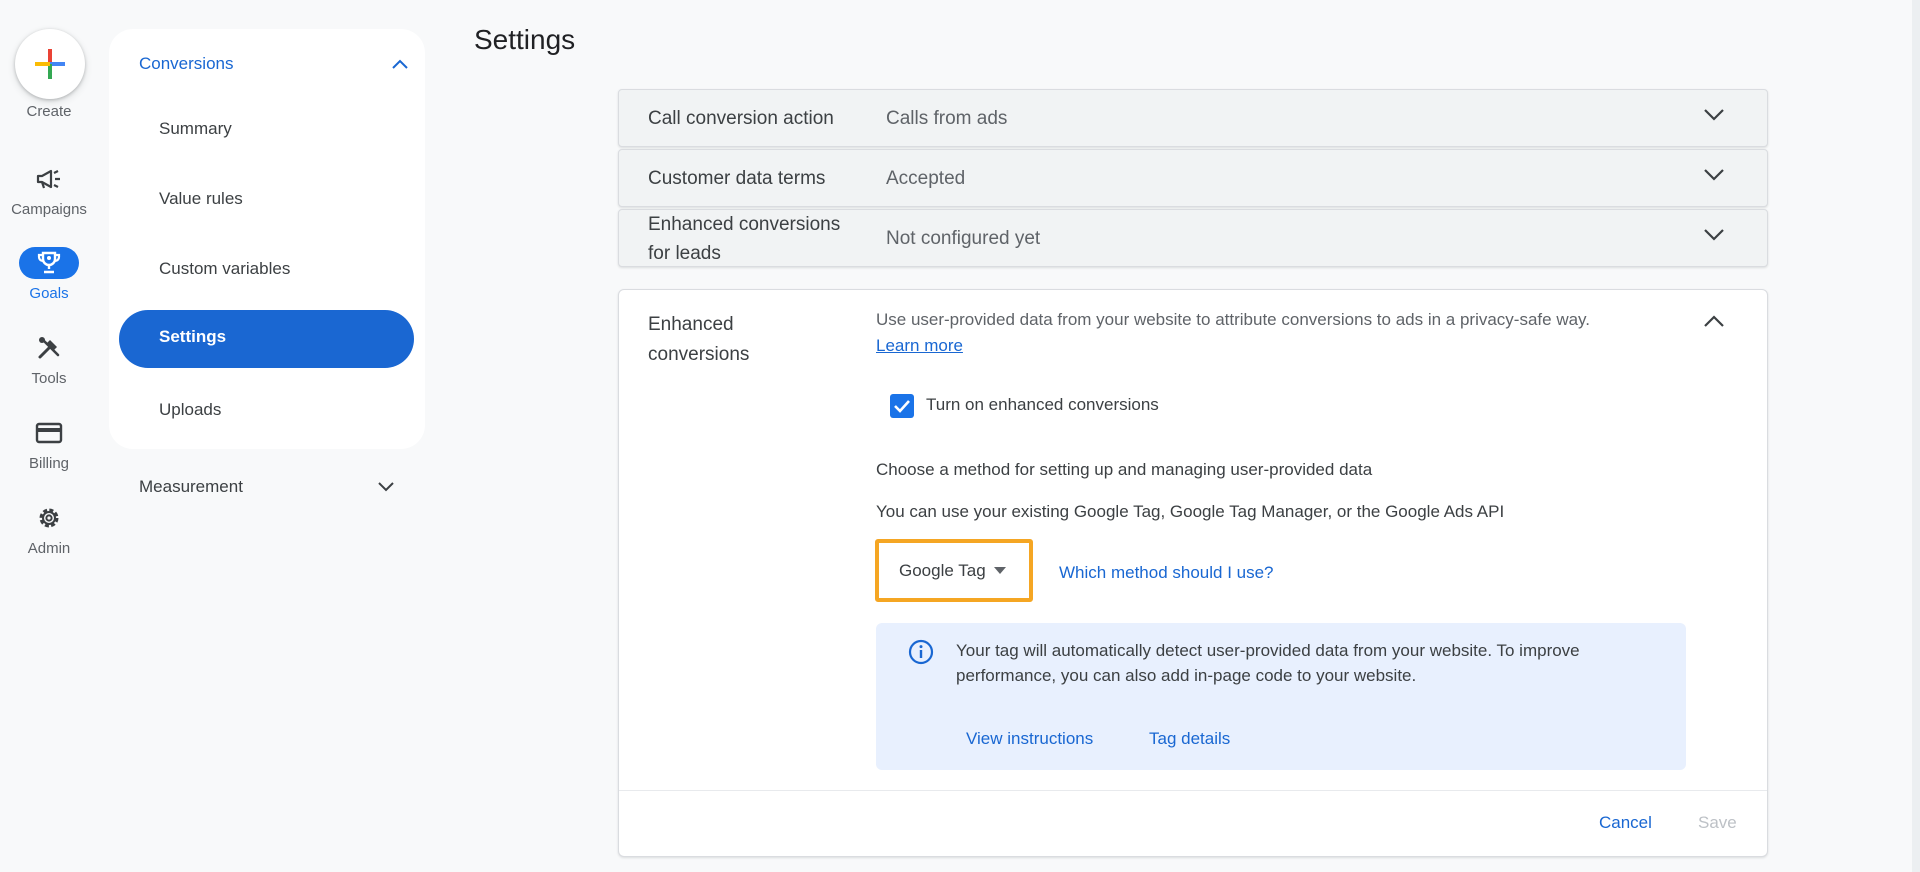 The image size is (1920, 872). I want to click on row-value: Not configured yet, so click(963, 238).